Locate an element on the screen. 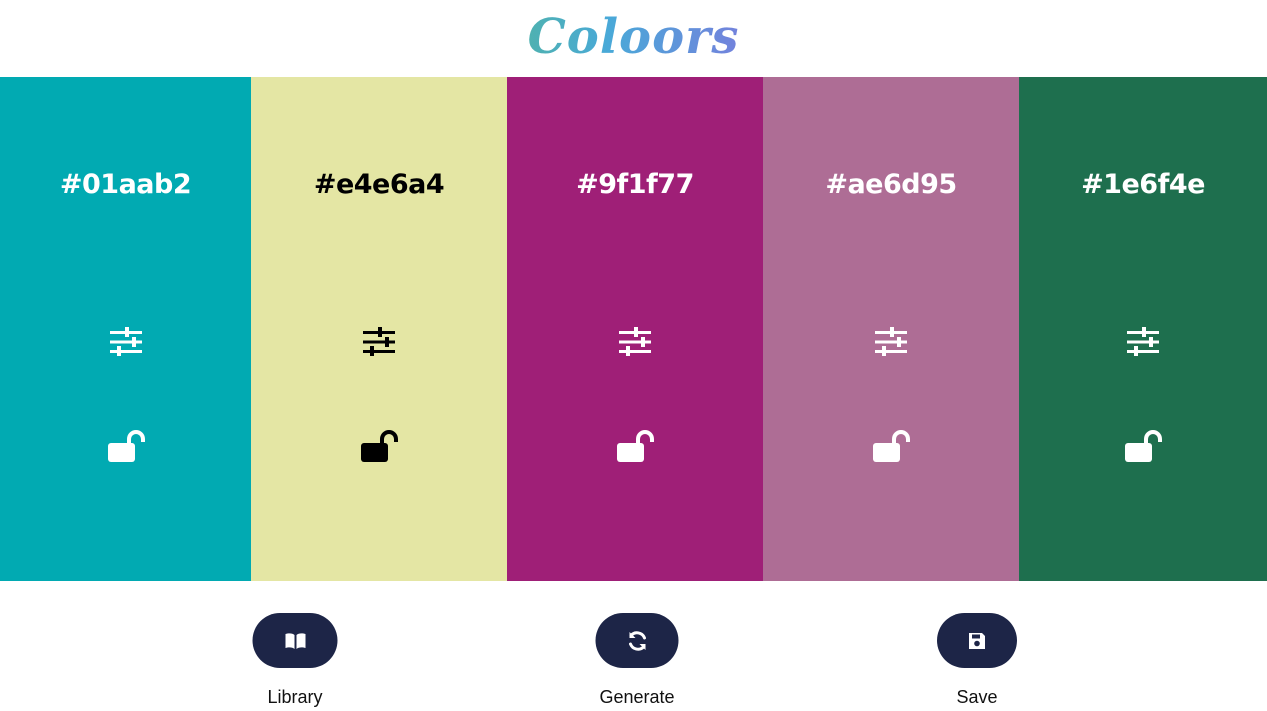 The height and width of the screenshot is (711, 1267). color-swatch-2: #e4e6a4 is located at coordinates (379, 329).